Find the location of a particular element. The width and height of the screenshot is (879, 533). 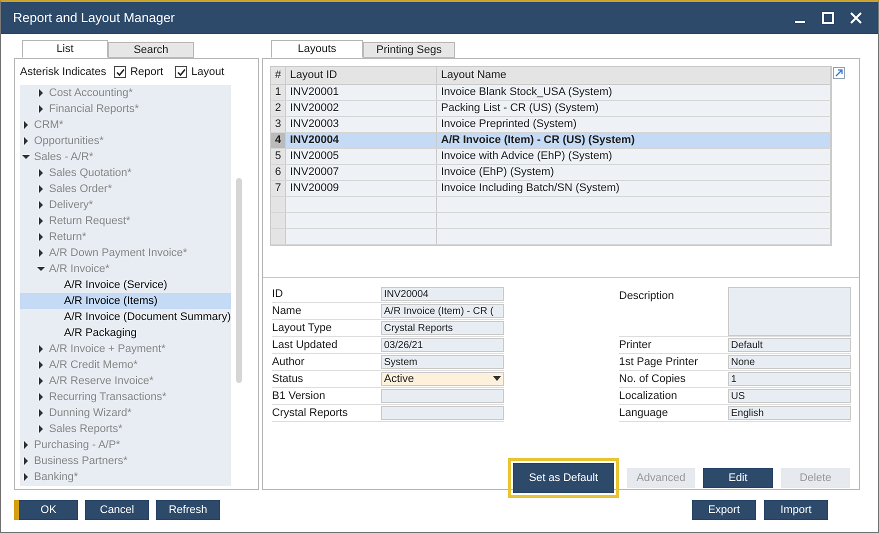

status-dropdown: Active is located at coordinates (442, 379).